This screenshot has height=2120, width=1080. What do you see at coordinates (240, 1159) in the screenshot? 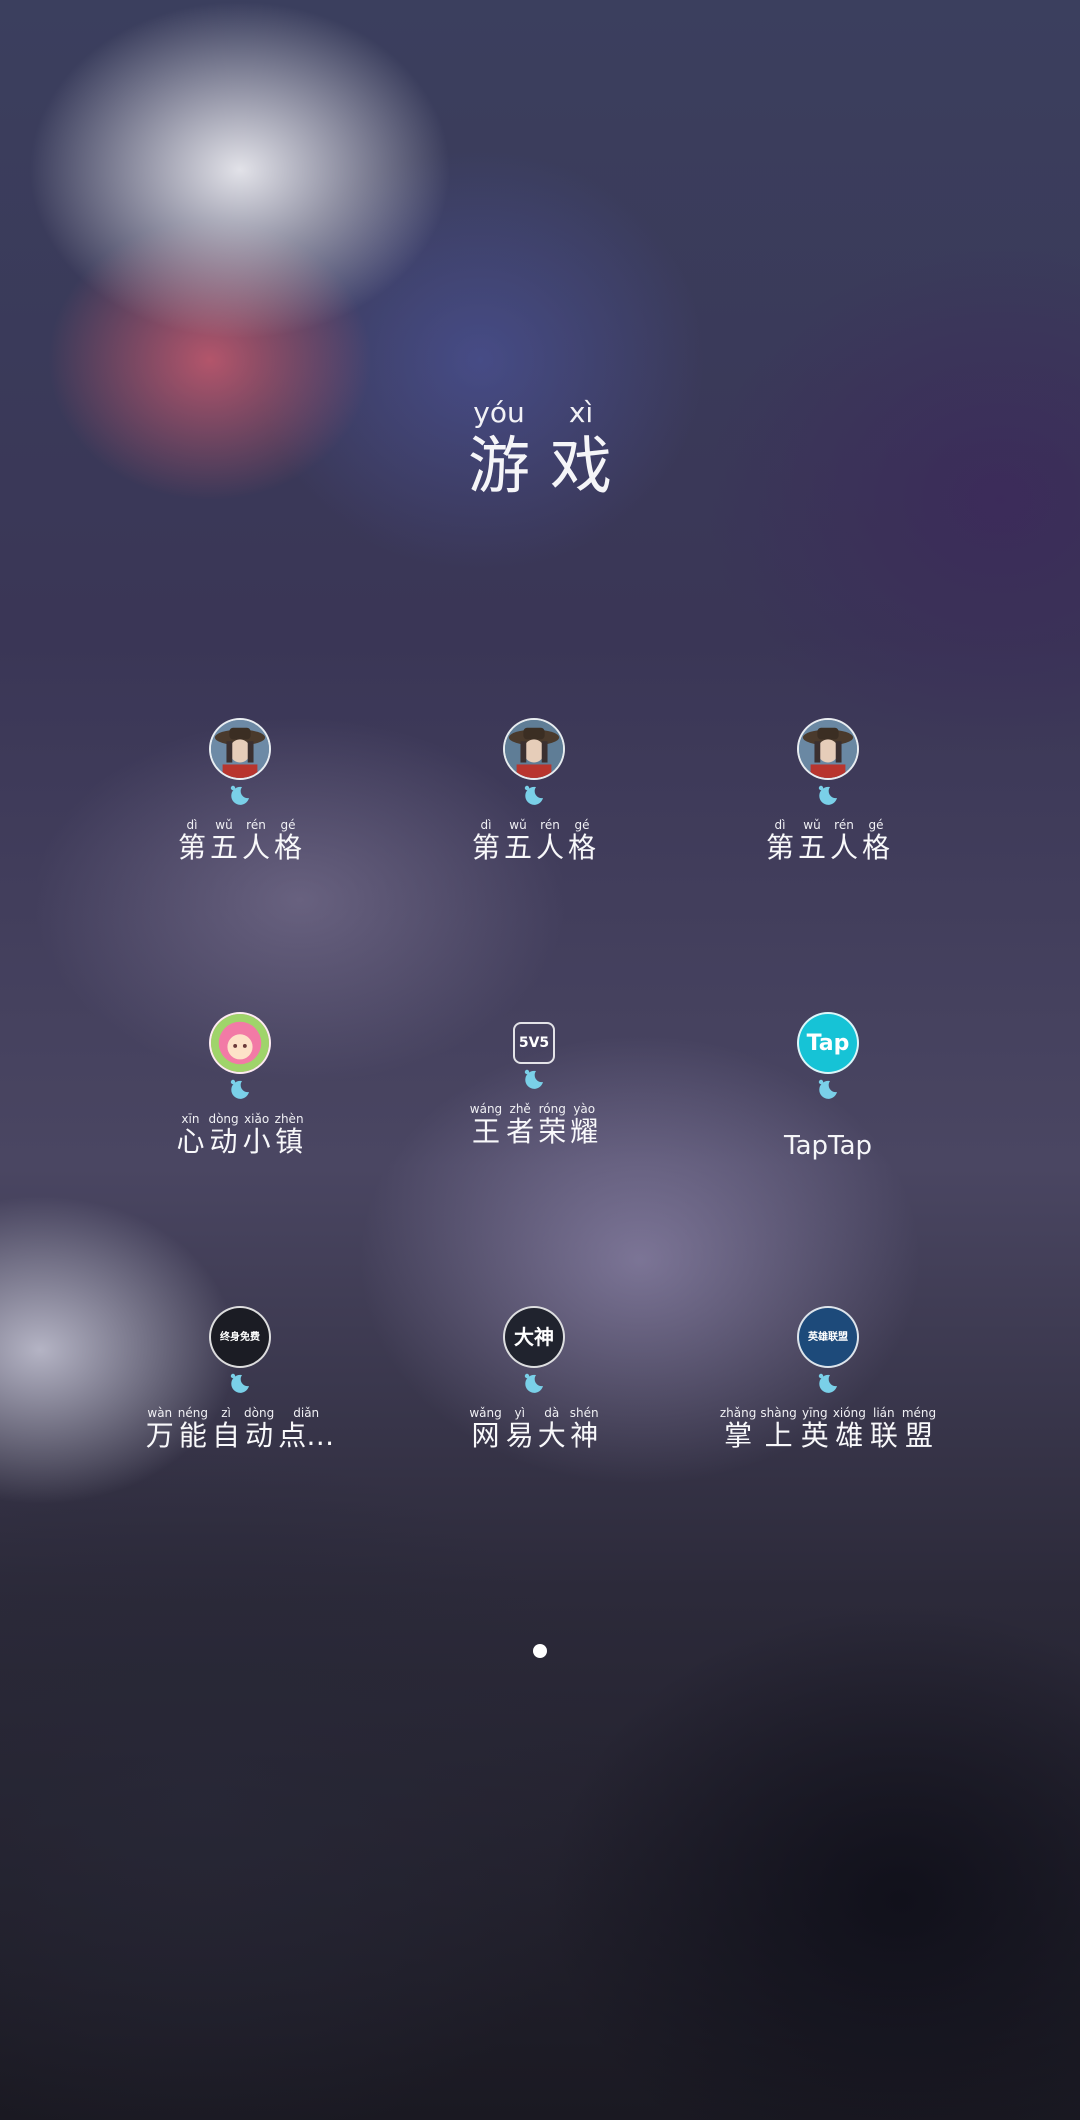
I see `app-heartbeat-town: xīn 心 dòng 动 xiǎo 小 zhèn 镇` at bounding box center [240, 1159].